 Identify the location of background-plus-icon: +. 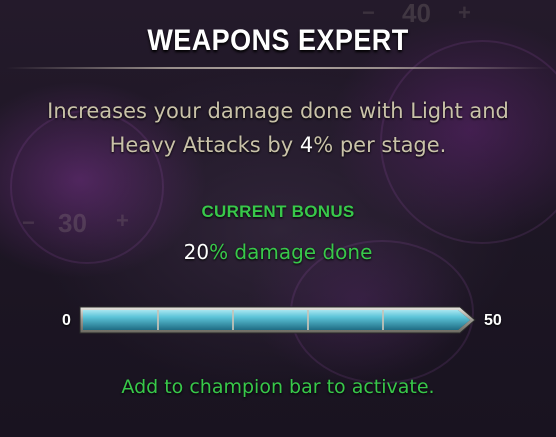
(464, 12).